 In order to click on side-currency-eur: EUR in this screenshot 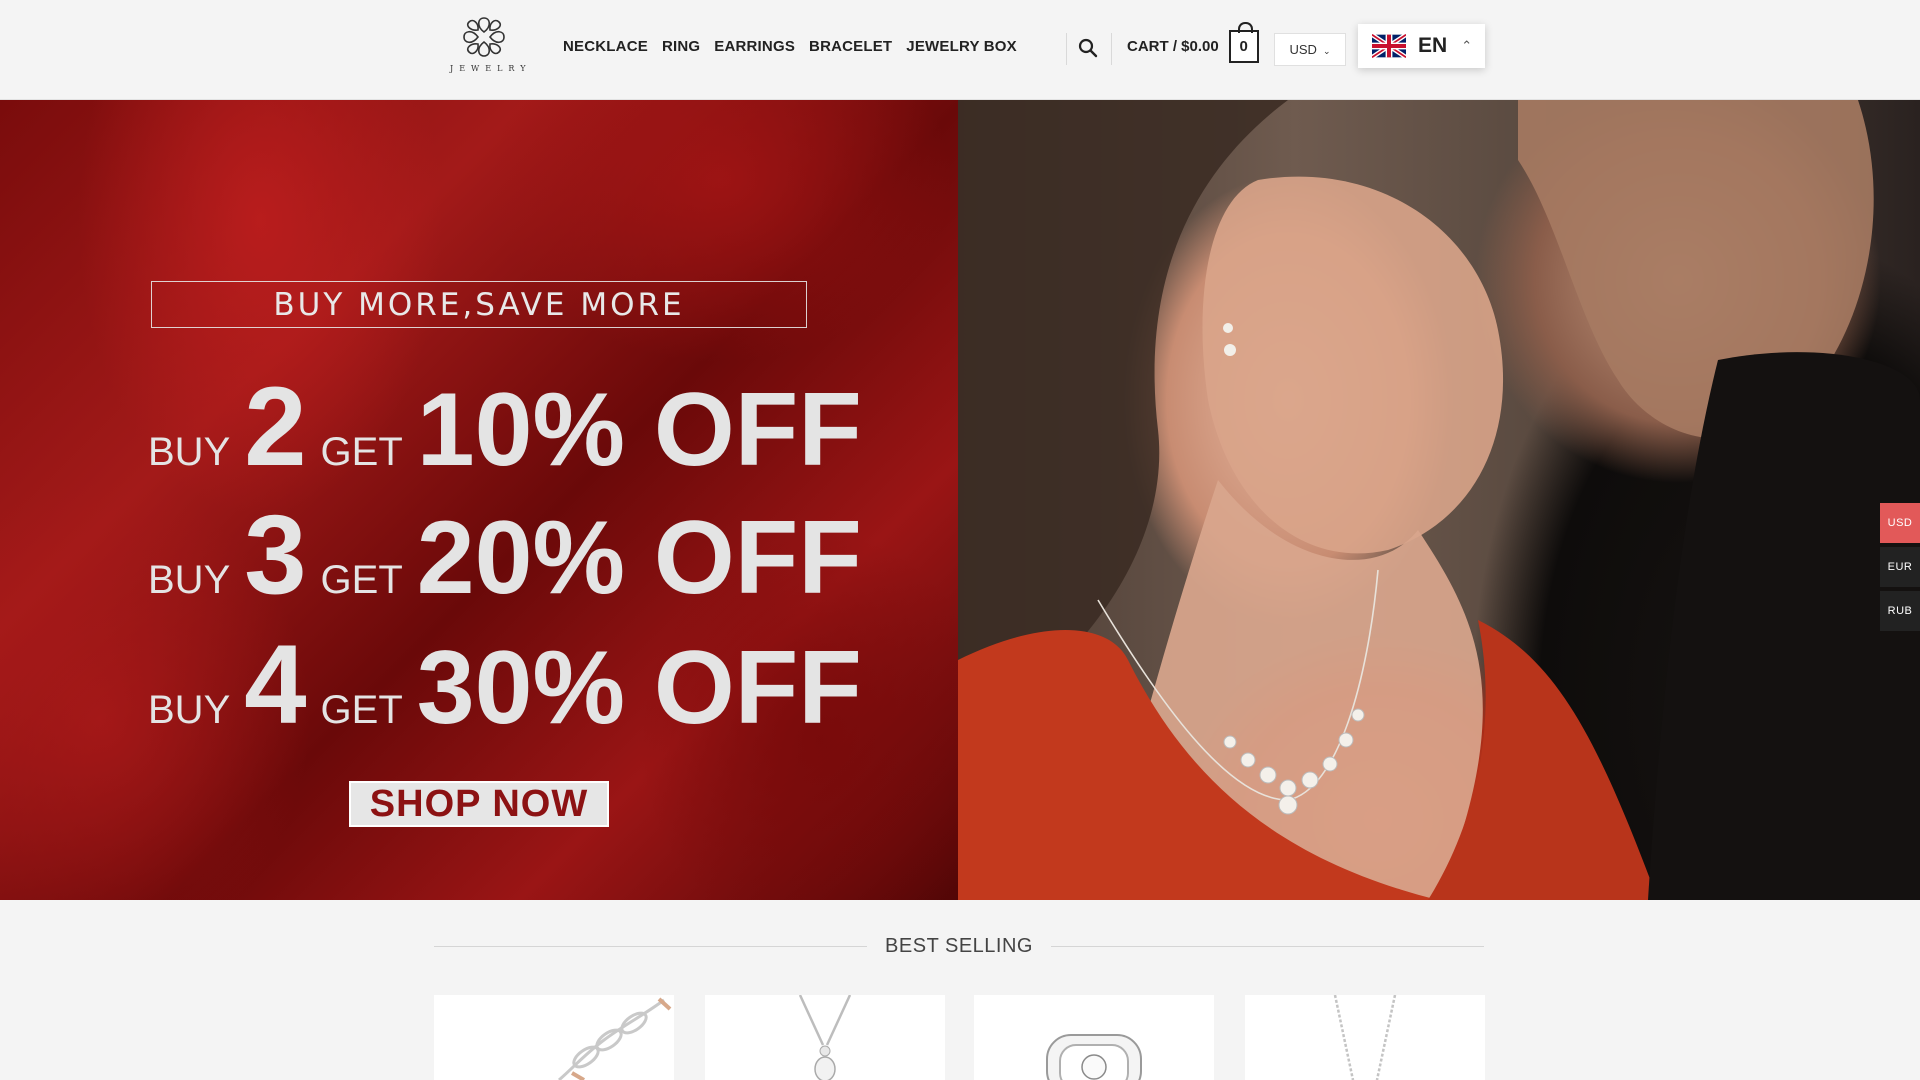, I will do `click(1900, 567)`.